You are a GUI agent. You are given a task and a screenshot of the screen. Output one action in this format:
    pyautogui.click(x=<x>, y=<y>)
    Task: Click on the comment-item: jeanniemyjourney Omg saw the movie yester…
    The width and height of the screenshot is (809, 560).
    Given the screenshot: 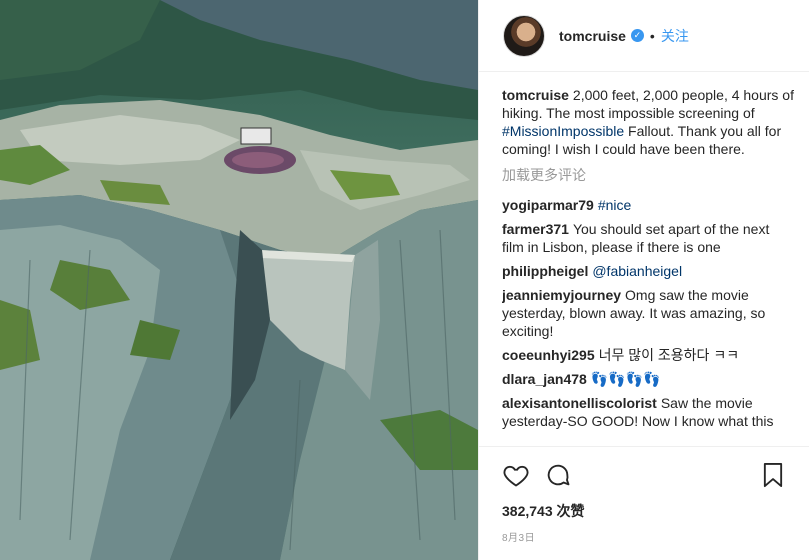 What is the action you would take?
    pyautogui.click(x=648, y=313)
    